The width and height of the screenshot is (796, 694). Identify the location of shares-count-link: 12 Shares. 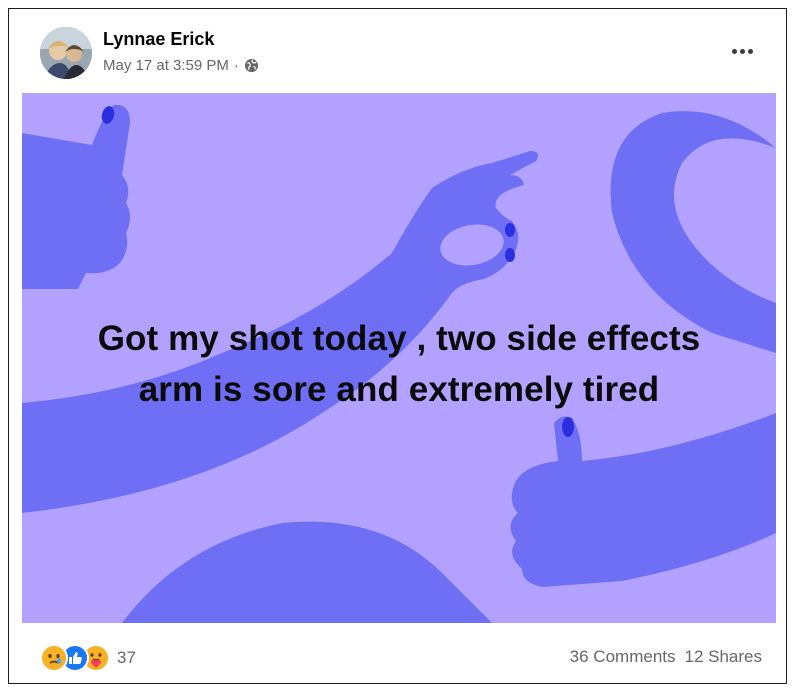
(724, 657).